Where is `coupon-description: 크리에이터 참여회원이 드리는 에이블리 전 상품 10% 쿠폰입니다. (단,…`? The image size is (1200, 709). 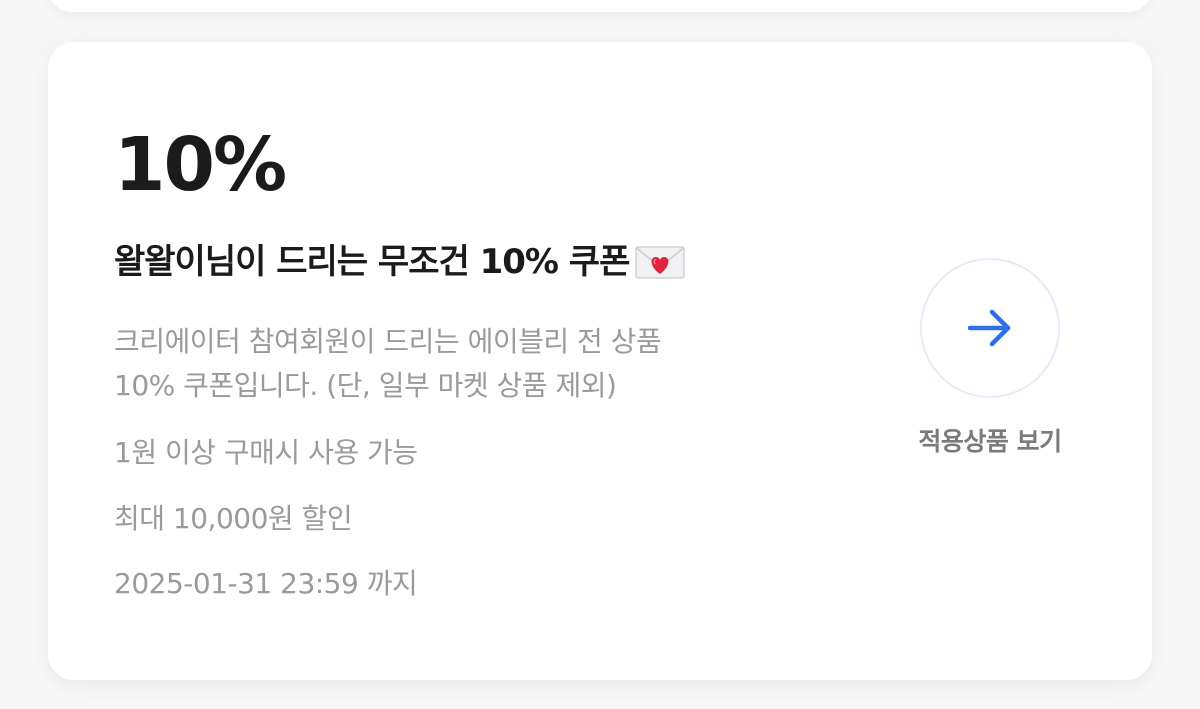
coupon-description: 크리에이터 참여회원이 드리는 에이블리 전 상품 10% 쿠폰입니다. (단,… is located at coordinates (454, 364).